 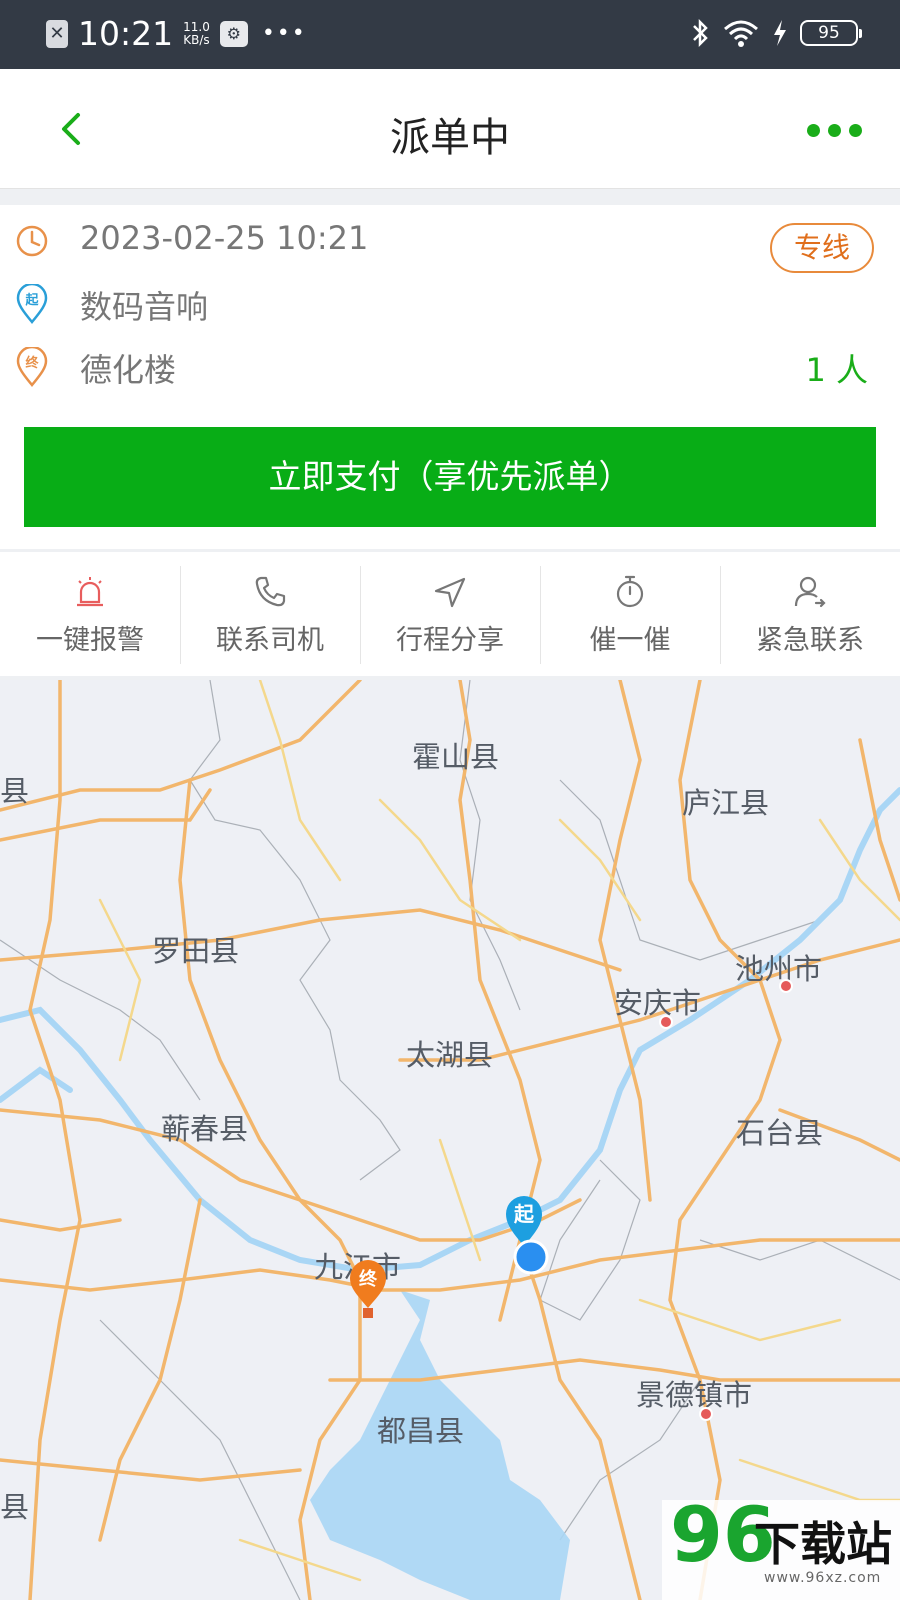 What do you see at coordinates (834, 130) in the screenshot?
I see `more-menu-icon` at bounding box center [834, 130].